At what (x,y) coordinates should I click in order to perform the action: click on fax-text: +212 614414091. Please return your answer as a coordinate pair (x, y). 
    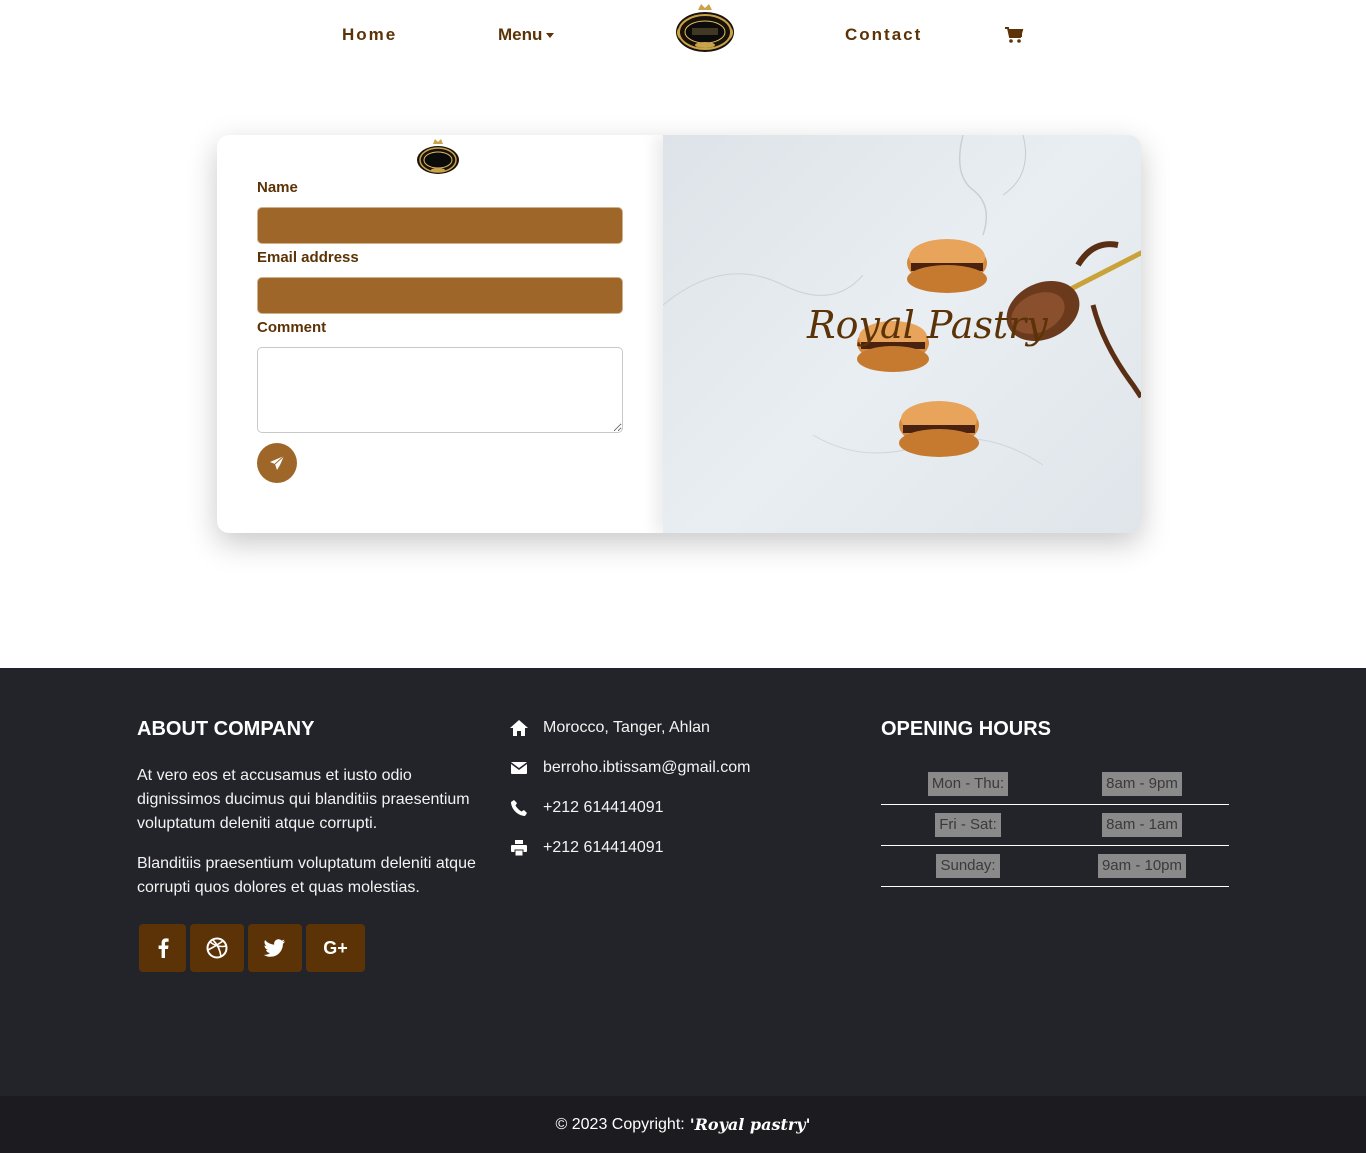
    Looking at the image, I should click on (603, 847).